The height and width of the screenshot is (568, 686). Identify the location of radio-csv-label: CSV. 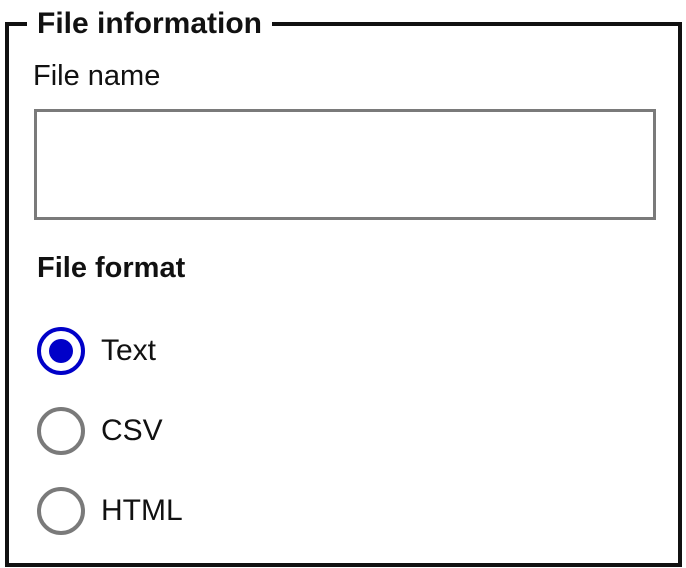
(132, 430).